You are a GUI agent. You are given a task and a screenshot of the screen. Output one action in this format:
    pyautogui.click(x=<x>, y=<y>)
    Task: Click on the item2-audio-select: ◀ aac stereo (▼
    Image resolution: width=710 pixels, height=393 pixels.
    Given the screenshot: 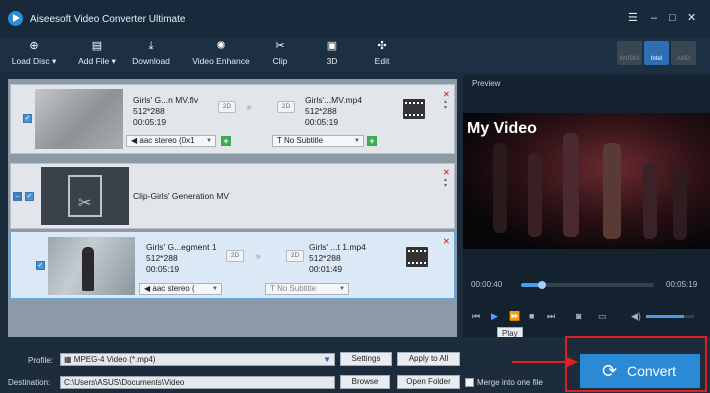 What is the action you would take?
    pyautogui.click(x=180, y=289)
    